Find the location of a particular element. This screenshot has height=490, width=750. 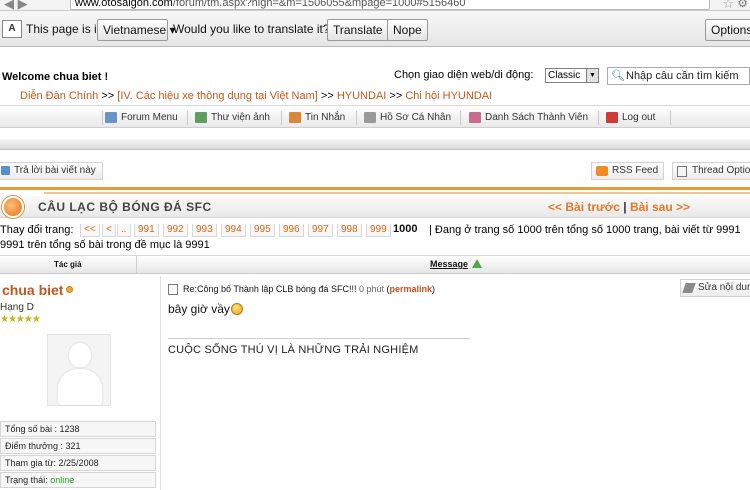

stat-post-count: Tổng số bài : 1238 is located at coordinates (78, 429).